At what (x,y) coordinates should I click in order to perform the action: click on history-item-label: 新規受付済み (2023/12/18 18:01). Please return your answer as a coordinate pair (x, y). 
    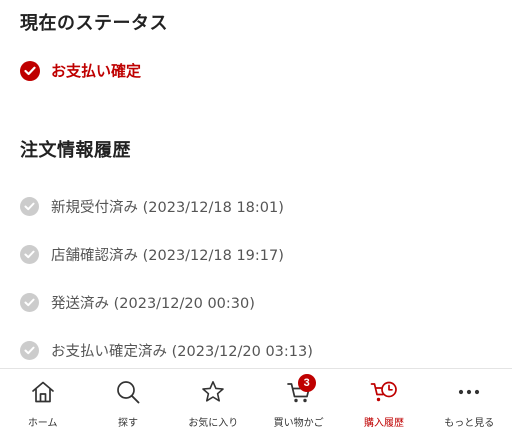
    Looking at the image, I should click on (167, 207).